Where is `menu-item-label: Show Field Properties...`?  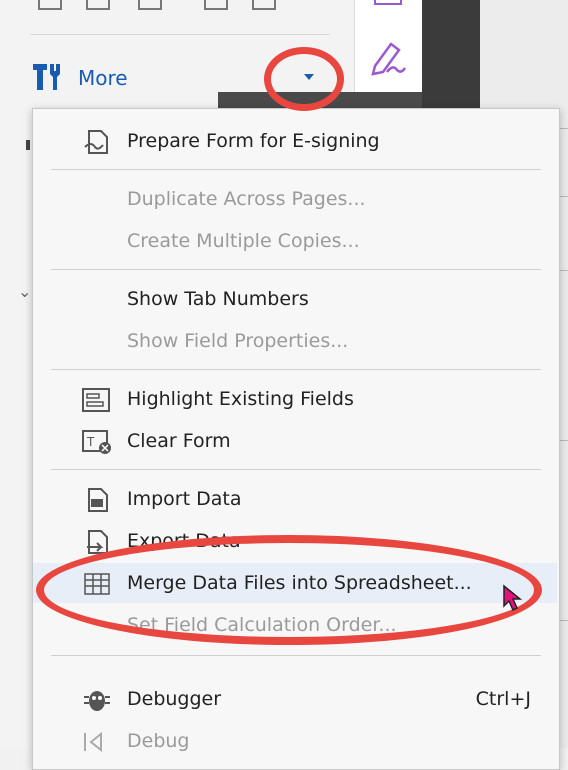 menu-item-label: Show Field Properties... is located at coordinates (238, 341).